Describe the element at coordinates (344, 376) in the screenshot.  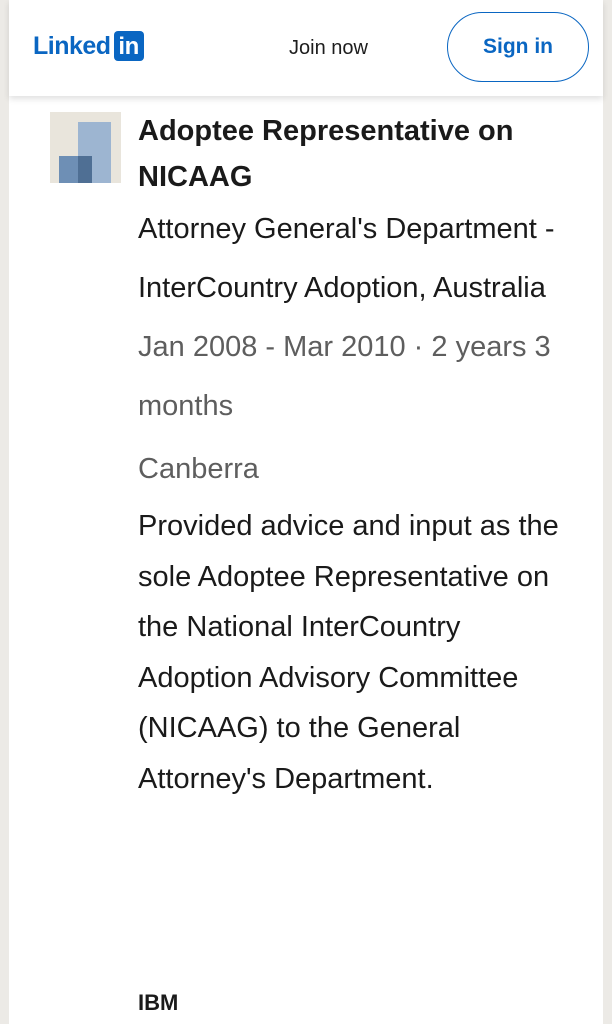
I see `experience-dates: Jan 2008 - Mar 2010 · 2 years 3 months` at that location.